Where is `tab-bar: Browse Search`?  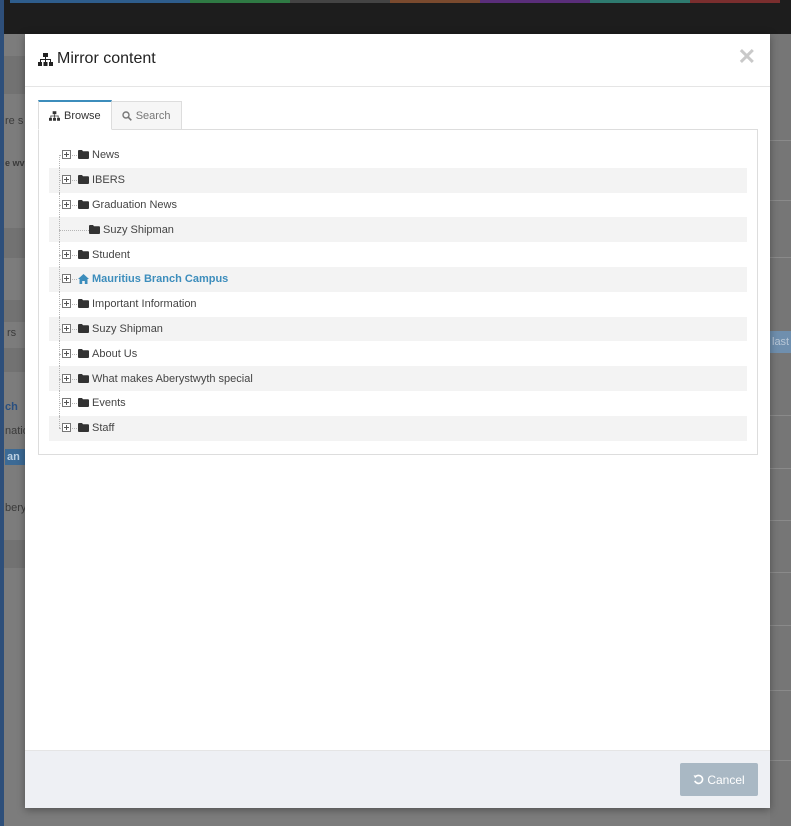 tab-bar: Browse Search is located at coordinates (110, 115).